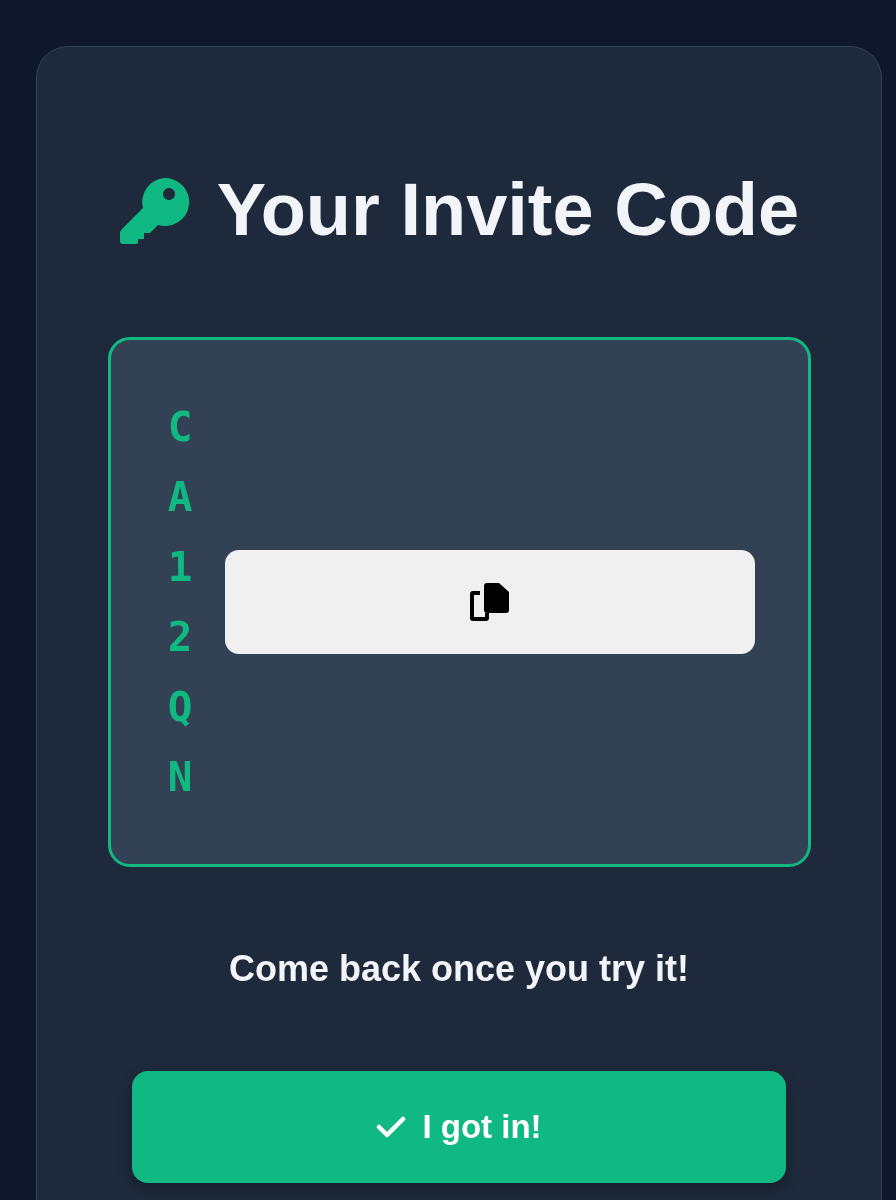  Describe the element at coordinates (508, 210) in the screenshot. I see `page-title: Your Invite Code` at that location.